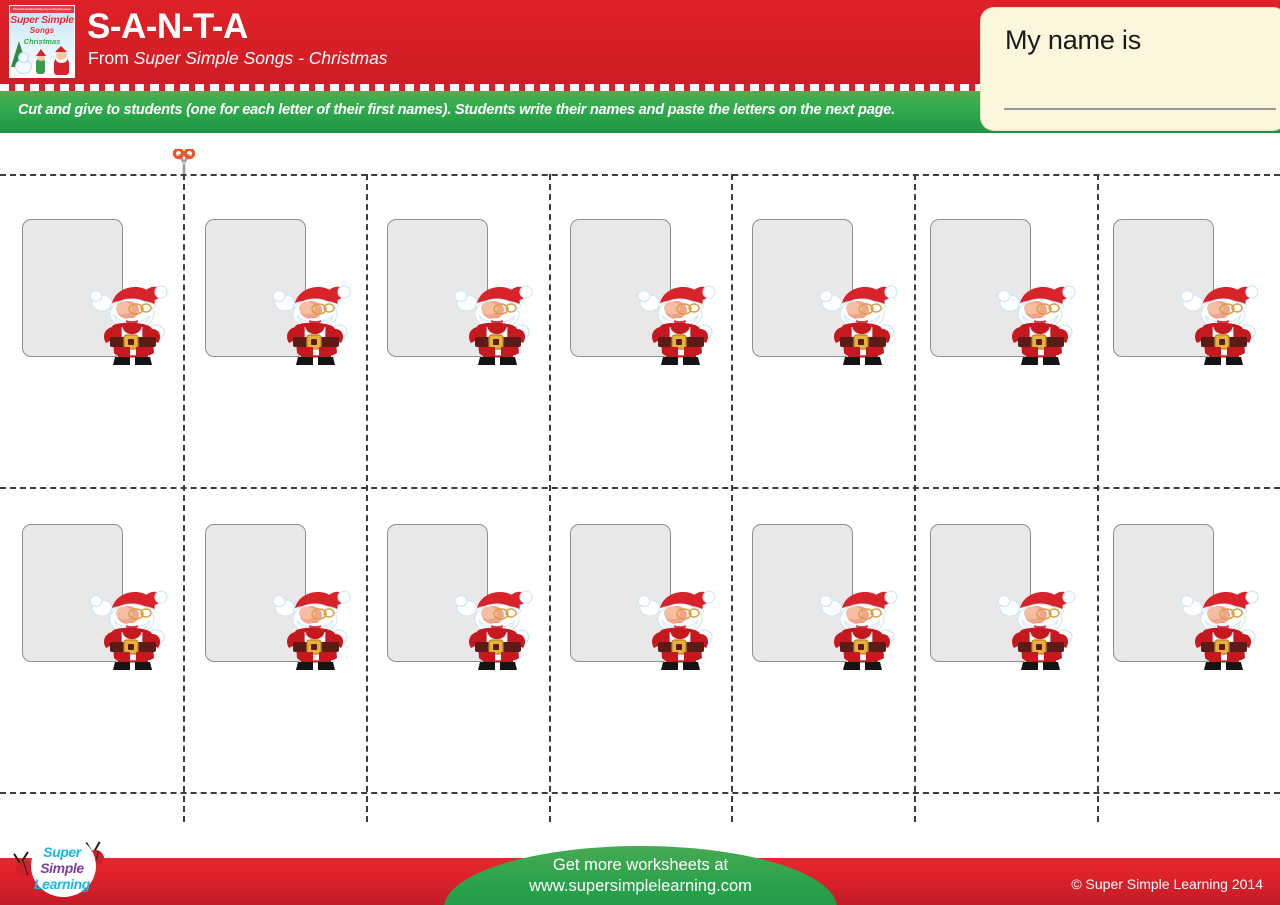  Describe the element at coordinates (61, 49) in the screenshot. I see `album-santa-hat-icon` at that location.